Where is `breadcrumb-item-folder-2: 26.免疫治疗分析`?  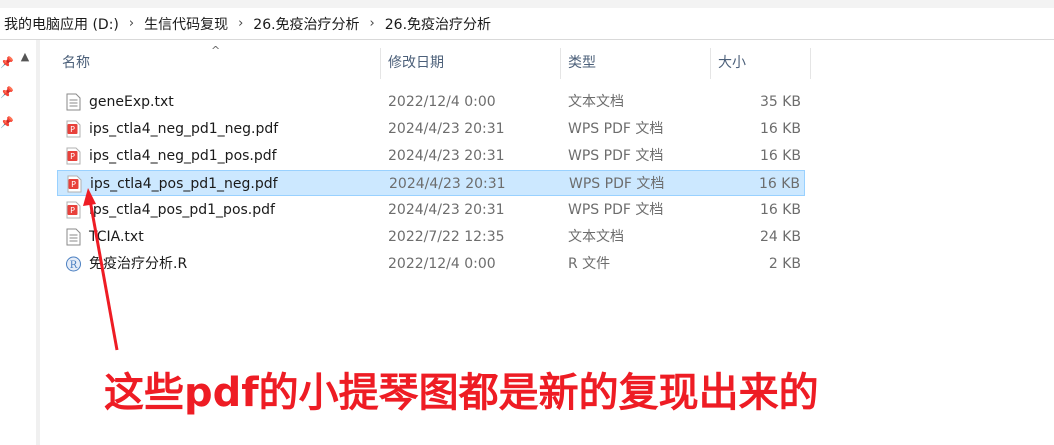 breadcrumb-item-folder-2: 26.免疫治疗分析 is located at coordinates (306, 24).